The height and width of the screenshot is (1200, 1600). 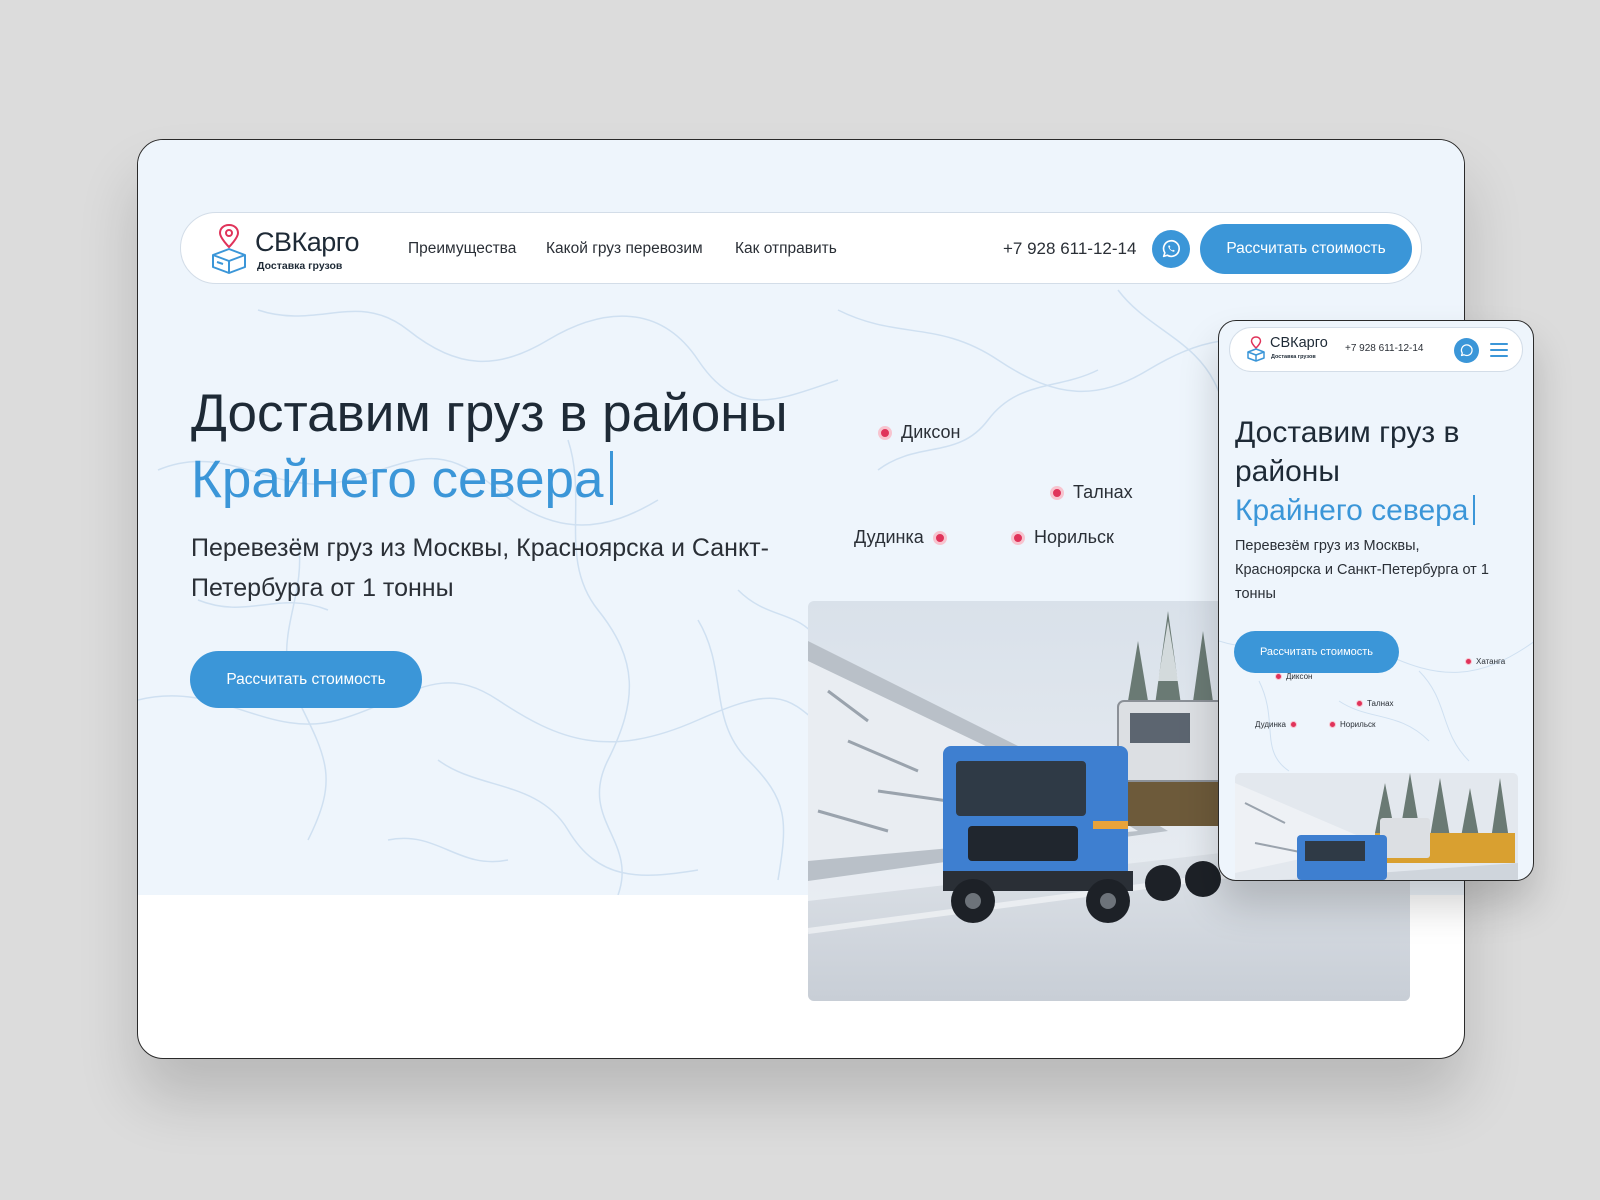 What do you see at coordinates (1299, 343) in the screenshot?
I see `mobile-brand-name: СВКарго` at bounding box center [1299, 343].